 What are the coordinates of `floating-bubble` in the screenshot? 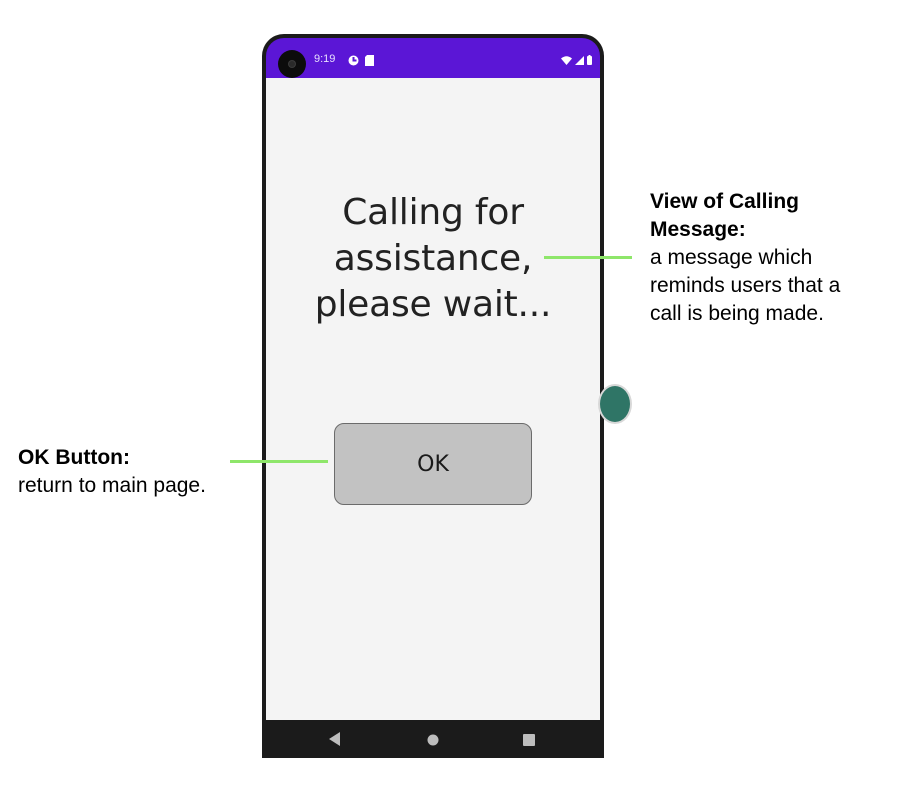 It's located at (615, 404).